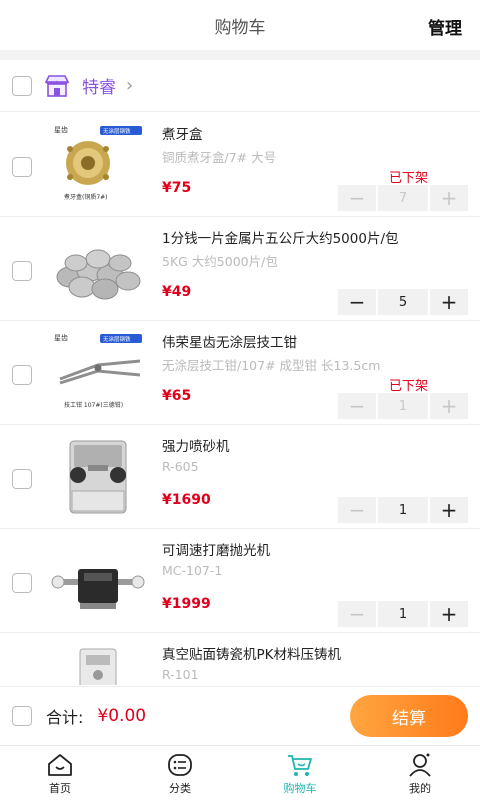 The image size is (480, 800). I want to click on thumb-caption: 技工钳 107#(三德钳), so click(93, 405).